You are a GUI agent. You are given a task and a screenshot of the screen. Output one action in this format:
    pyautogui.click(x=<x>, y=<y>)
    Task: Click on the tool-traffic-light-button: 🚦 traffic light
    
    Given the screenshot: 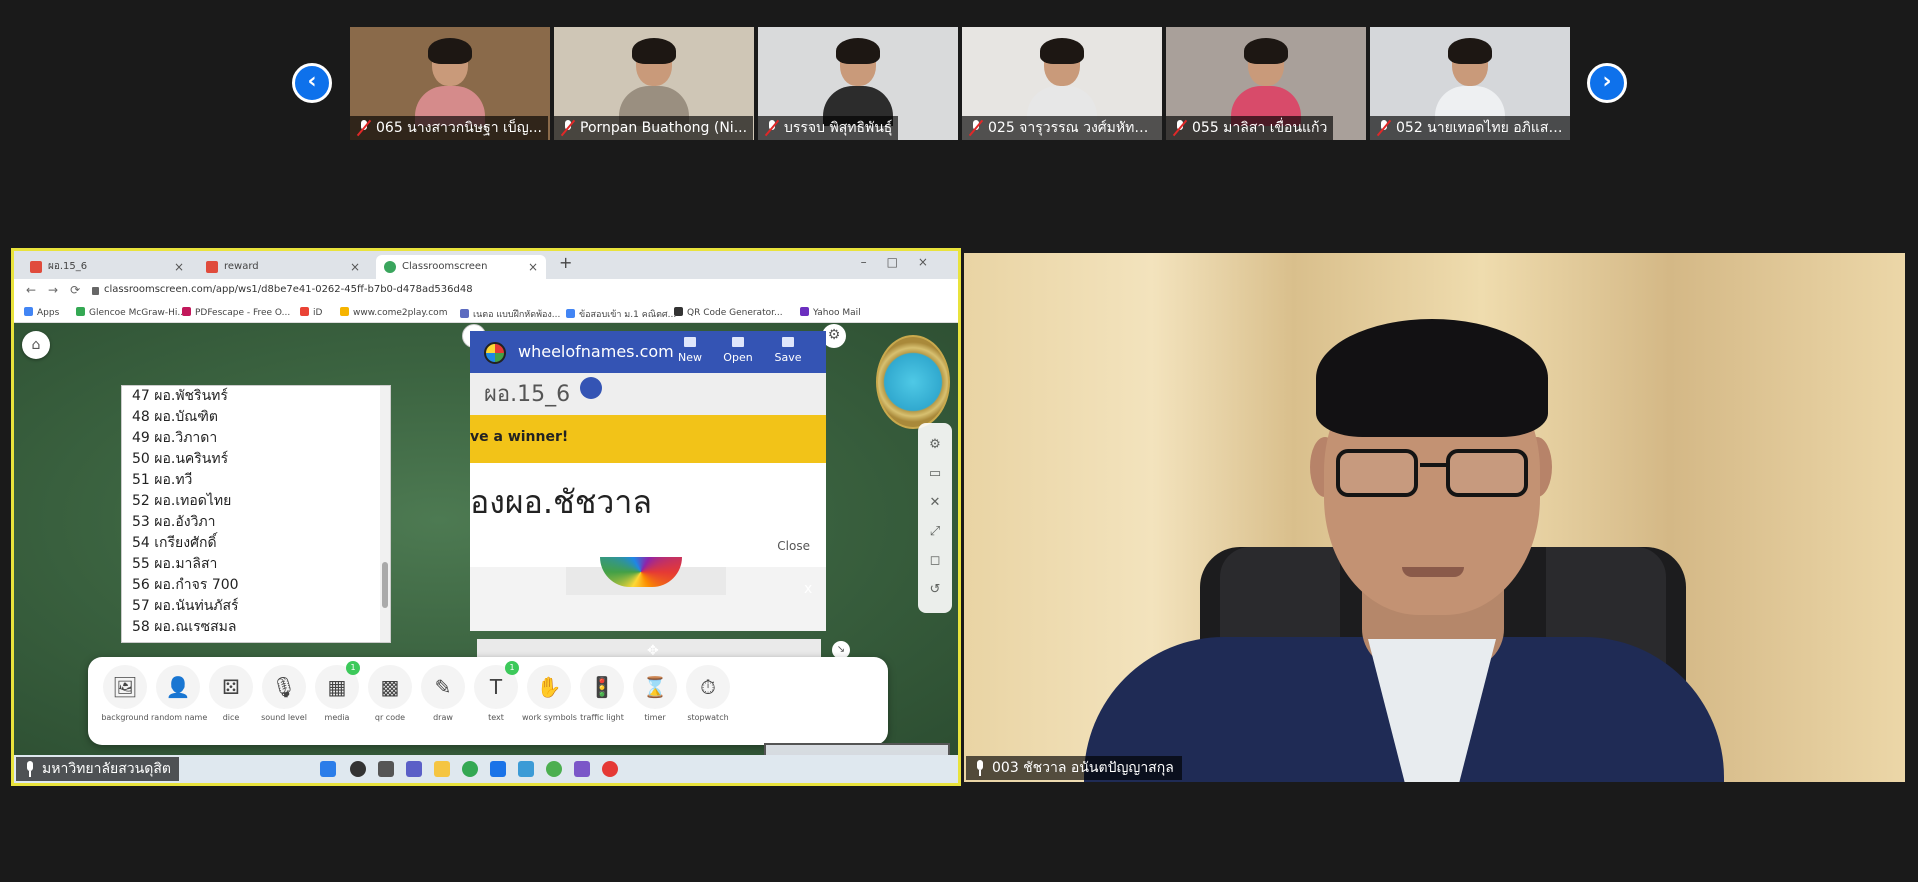 What is the action you would take?
    pyautogui.click(x=602, y=693)
    